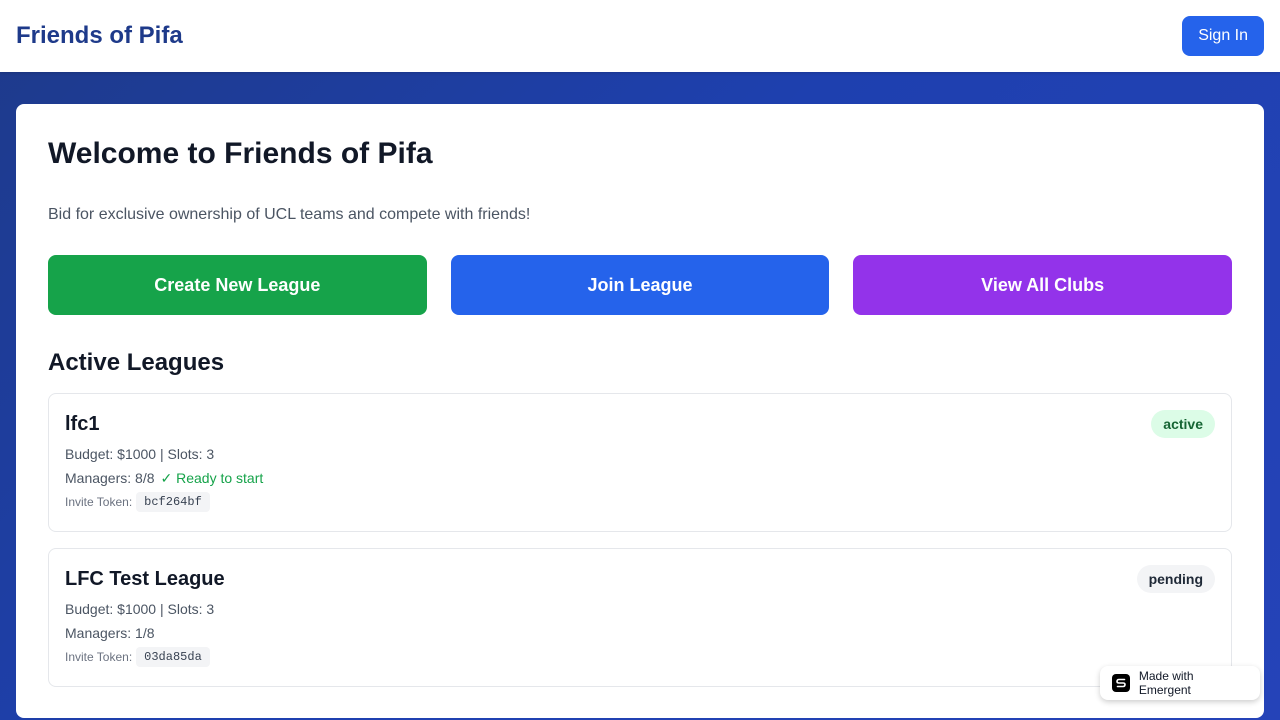 Image resolution: width=1280 pixels, height=720 pixels. I want to click on app-brand: Friends of Pifa, so click(99, 36).